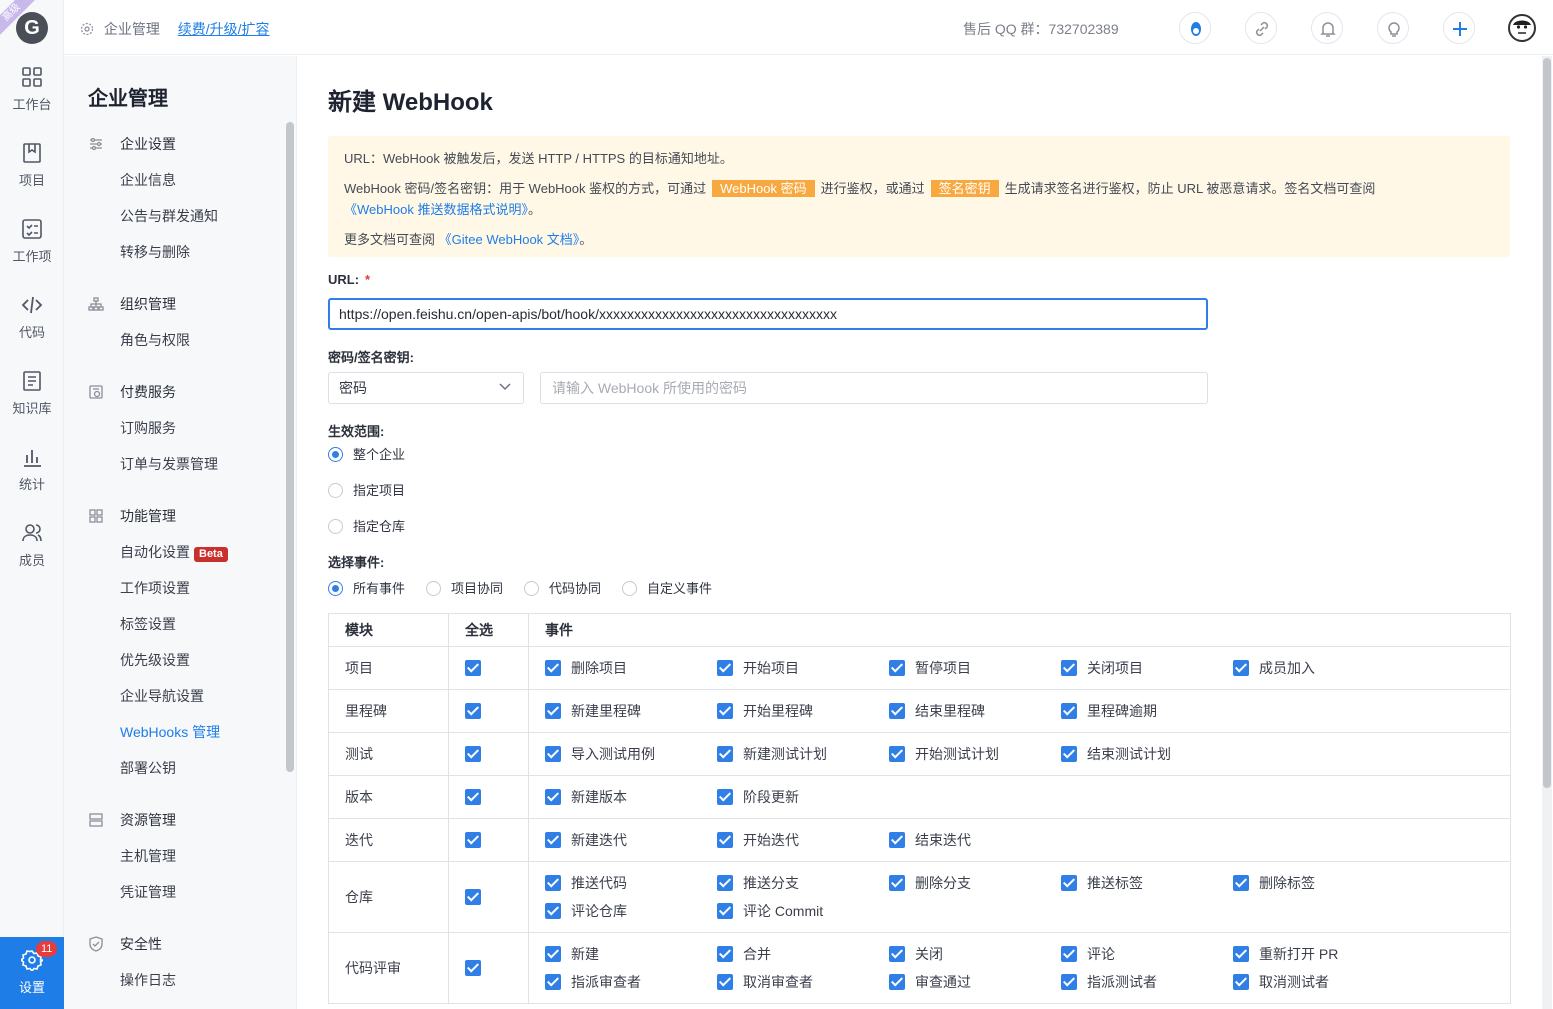  I want to click on event-checkbox-item: 评论, so click(1147, 954).